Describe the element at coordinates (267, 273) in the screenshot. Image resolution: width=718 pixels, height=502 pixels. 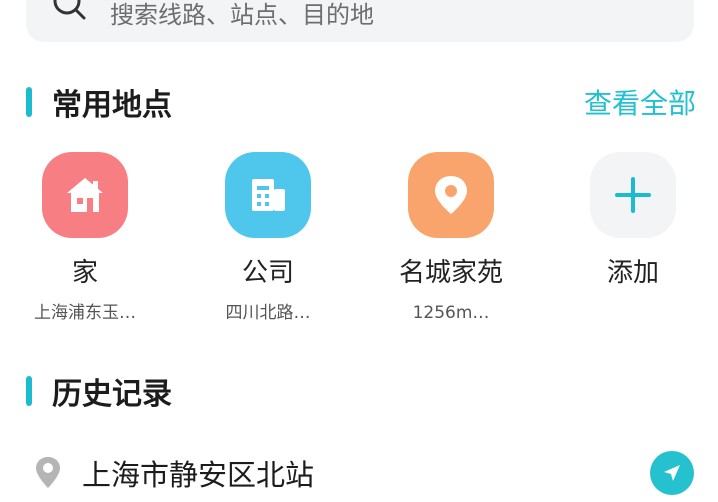
I see `place-label: 公司` at that location.